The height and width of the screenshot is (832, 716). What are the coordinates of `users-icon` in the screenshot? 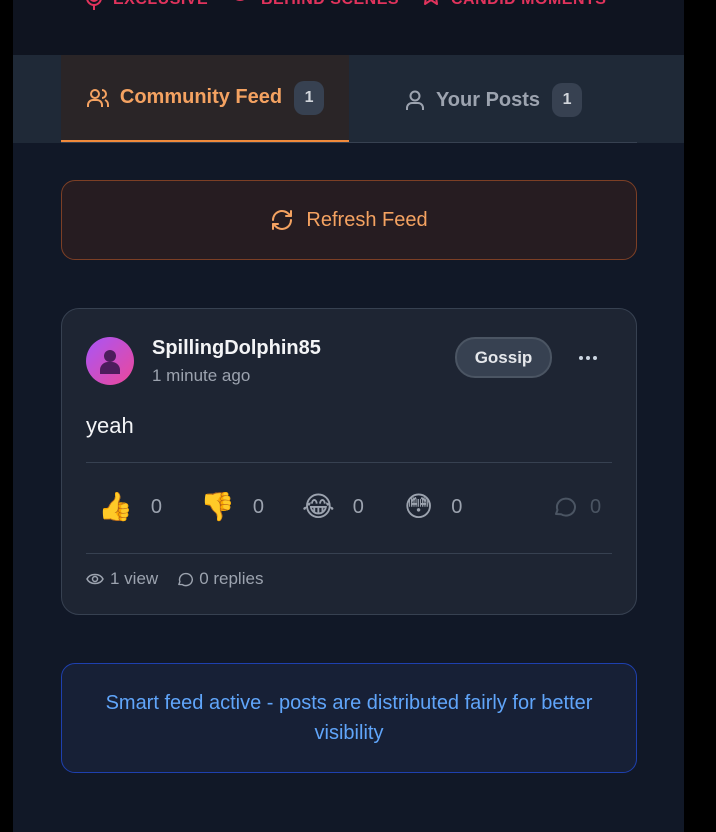 It's located at (97, 97).